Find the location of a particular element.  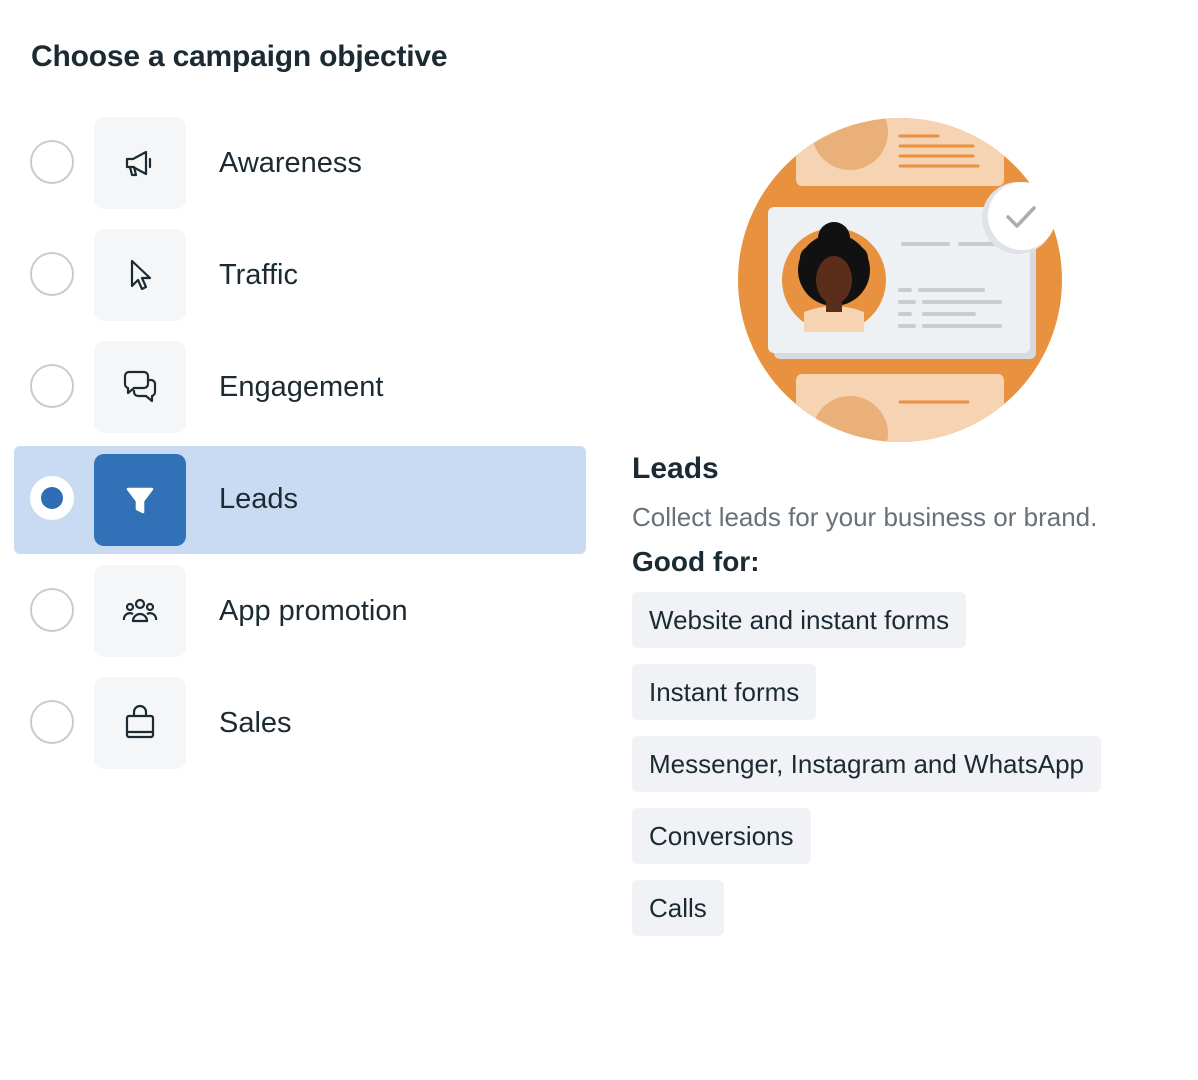

chat-bubbles-icon is located at coordinates (140, 387).